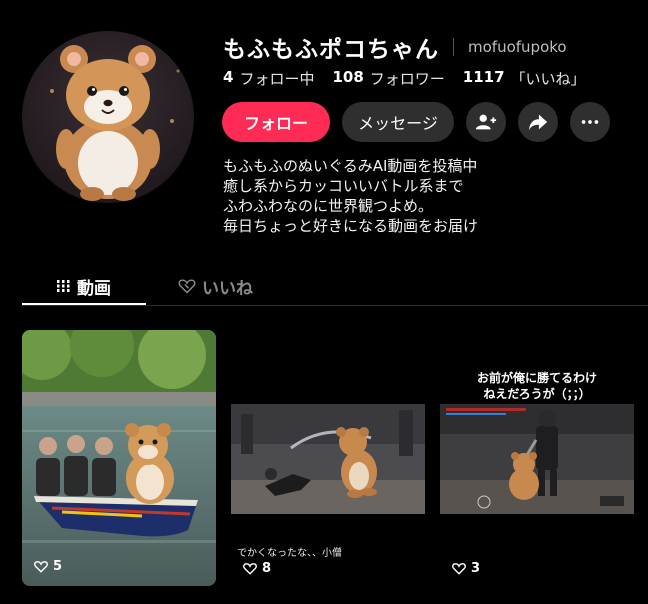 This screenshot has height=604, width=648. I want to click on tab-active-indicator, so click(84, 304).